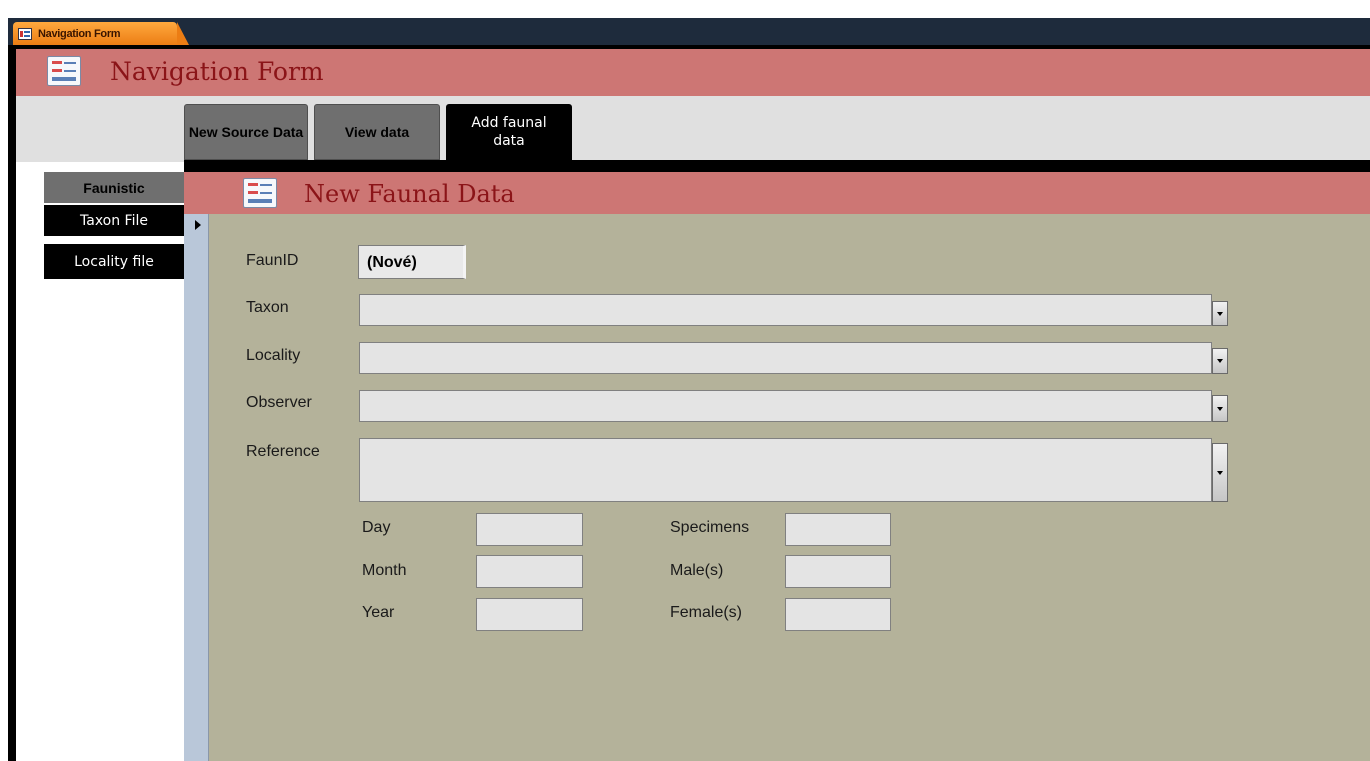 Image resolution: width=1370 pixels, height=761 pixels. What do you see at coordinates (838, 529) in the screenshot?
I see `specimens-field` at bounding box center [838, 529].